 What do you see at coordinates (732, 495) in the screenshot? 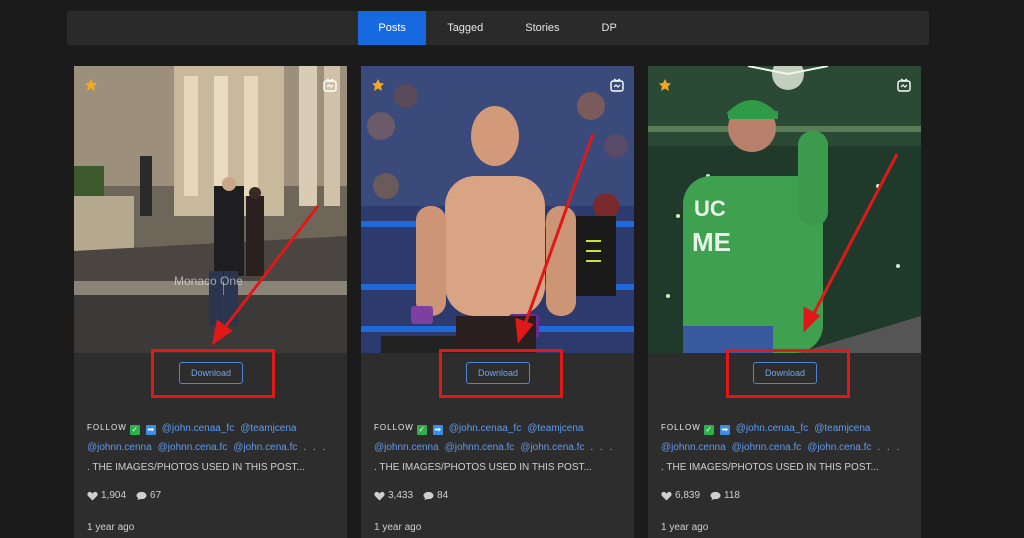
I see `comments-count: 118` at bounding box center [732, 495].